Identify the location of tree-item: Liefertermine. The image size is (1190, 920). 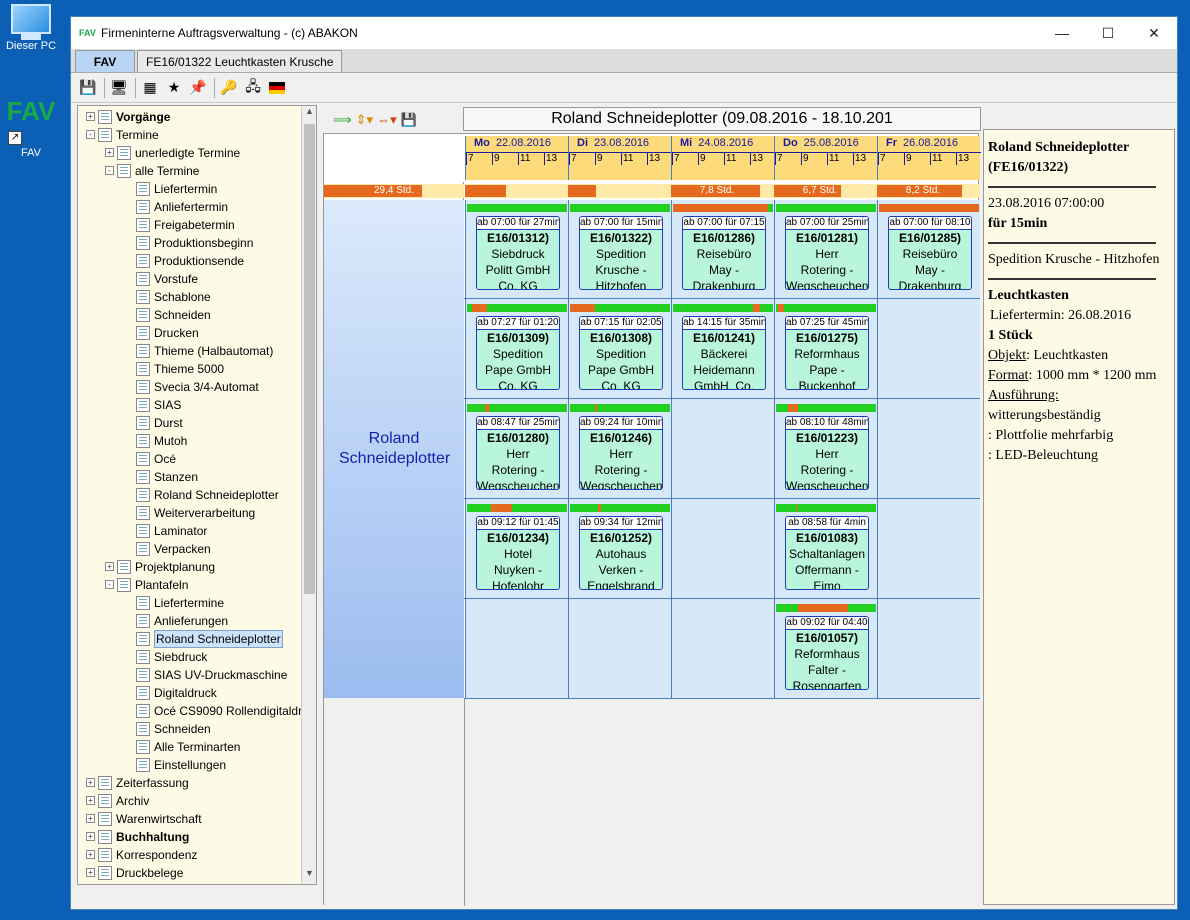
(190, 603).